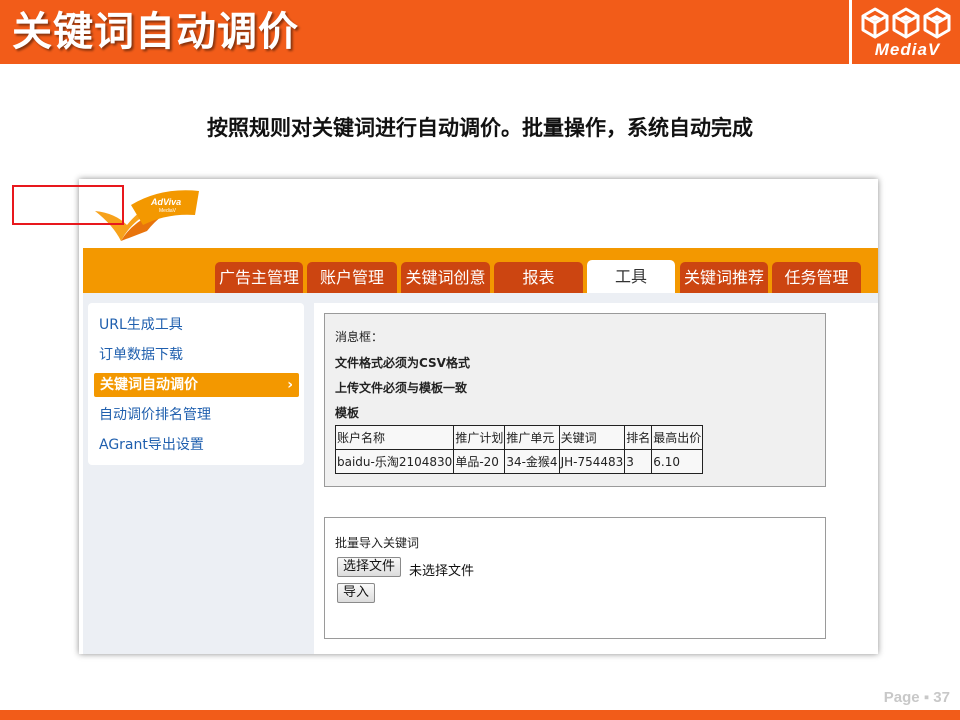 This screenshot has width=960, height=720. What do you see at coordinates (290, 385) in the screenshot?
I see `chevron-right-icon: ›` at bounding box center [290, 385].